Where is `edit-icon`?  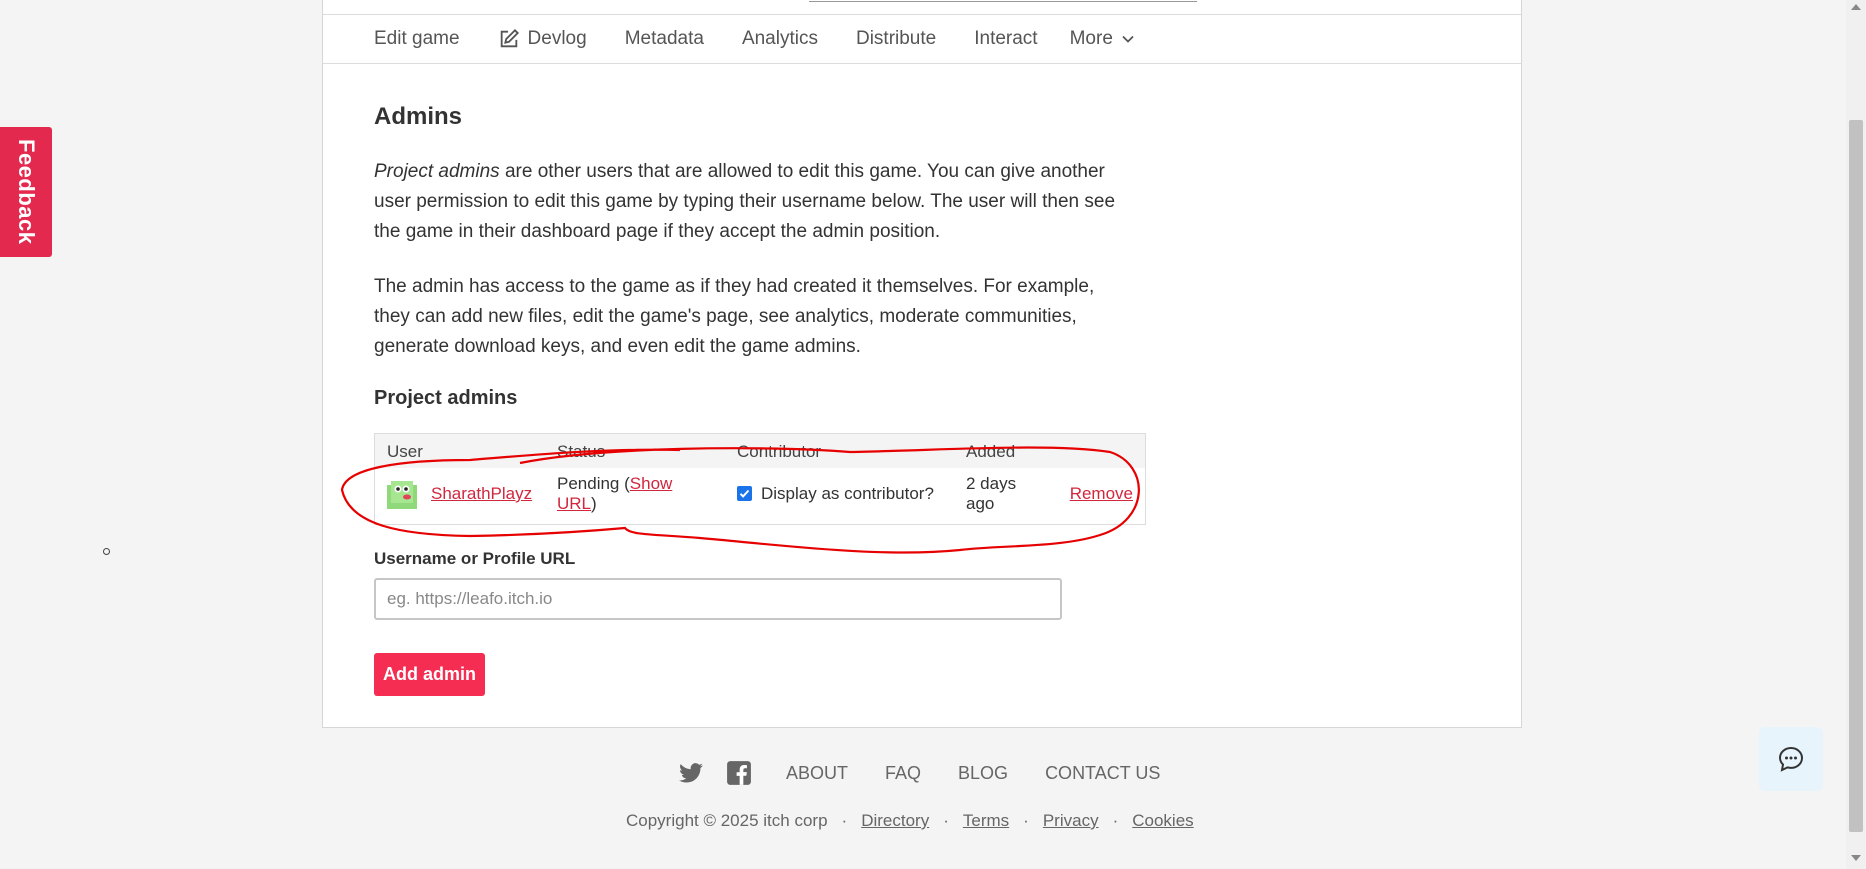
edit-icon is located at coordinates (509, 38).